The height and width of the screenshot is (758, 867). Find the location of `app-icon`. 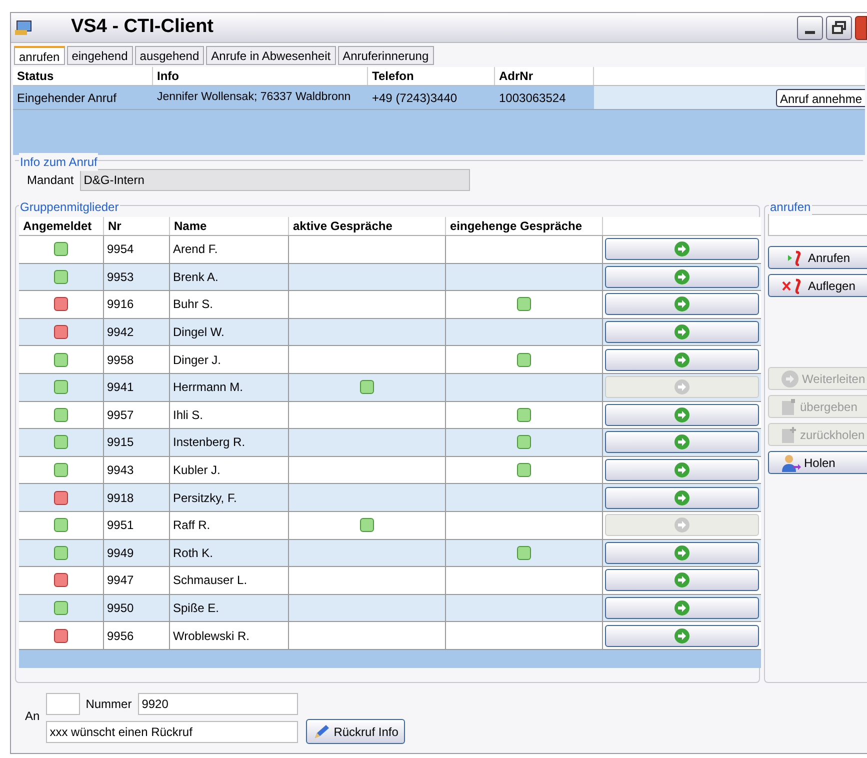

app-icon is located at coordinates (24, 28).